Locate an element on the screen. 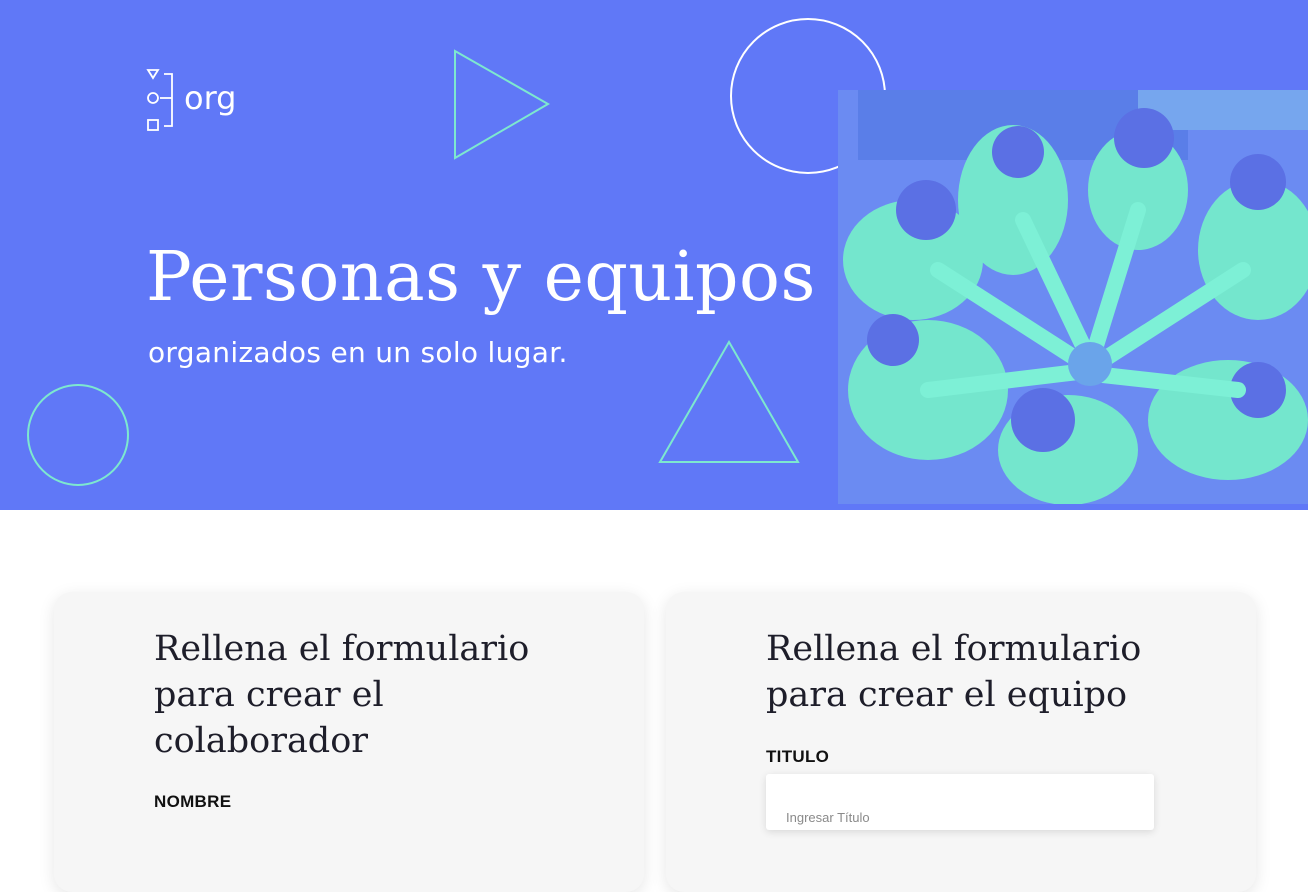 The height and width of the screenshot is (892, 1308). title-field-label: TITULO is located at coordinates (798, 756).